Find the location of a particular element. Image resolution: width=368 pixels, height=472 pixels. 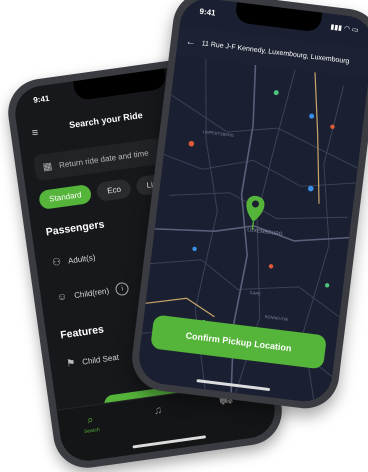

tab-standard: Standard is located at coordinates (65, 197).